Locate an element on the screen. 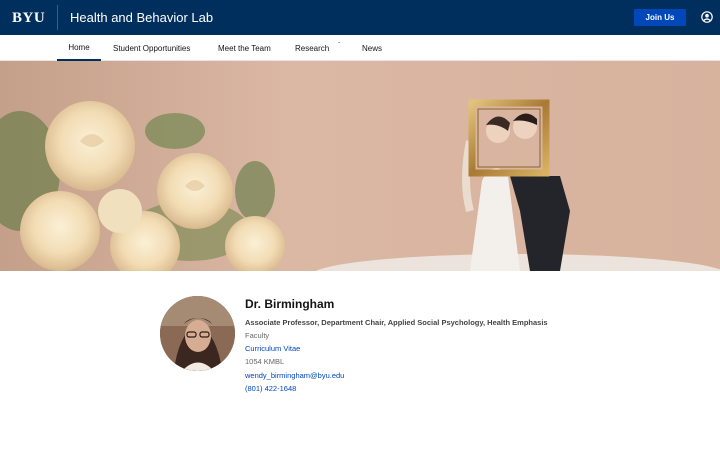  nav-news-label: News is located at coordinates (372, 48).